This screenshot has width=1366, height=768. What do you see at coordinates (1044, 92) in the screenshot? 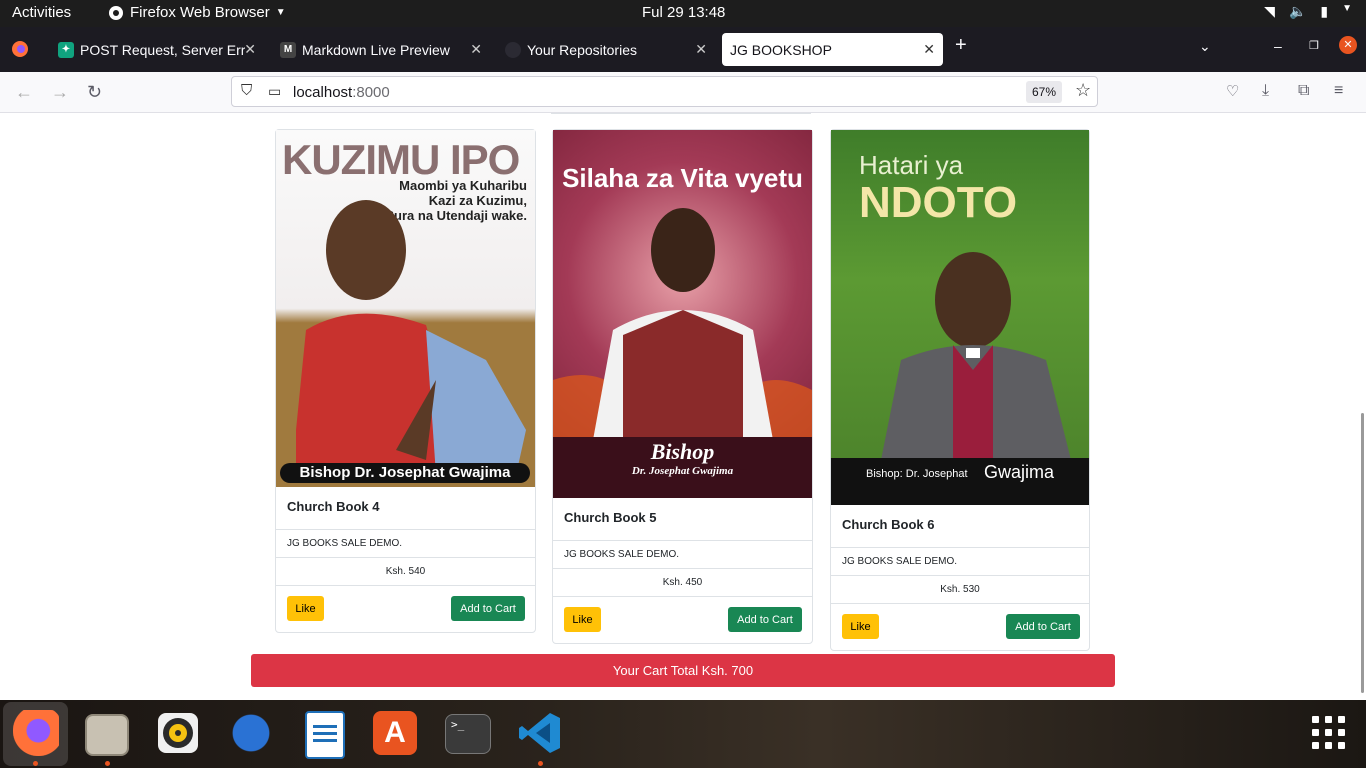
I see `zoom-indicator: 67%` at bounding box center [1044, 92].